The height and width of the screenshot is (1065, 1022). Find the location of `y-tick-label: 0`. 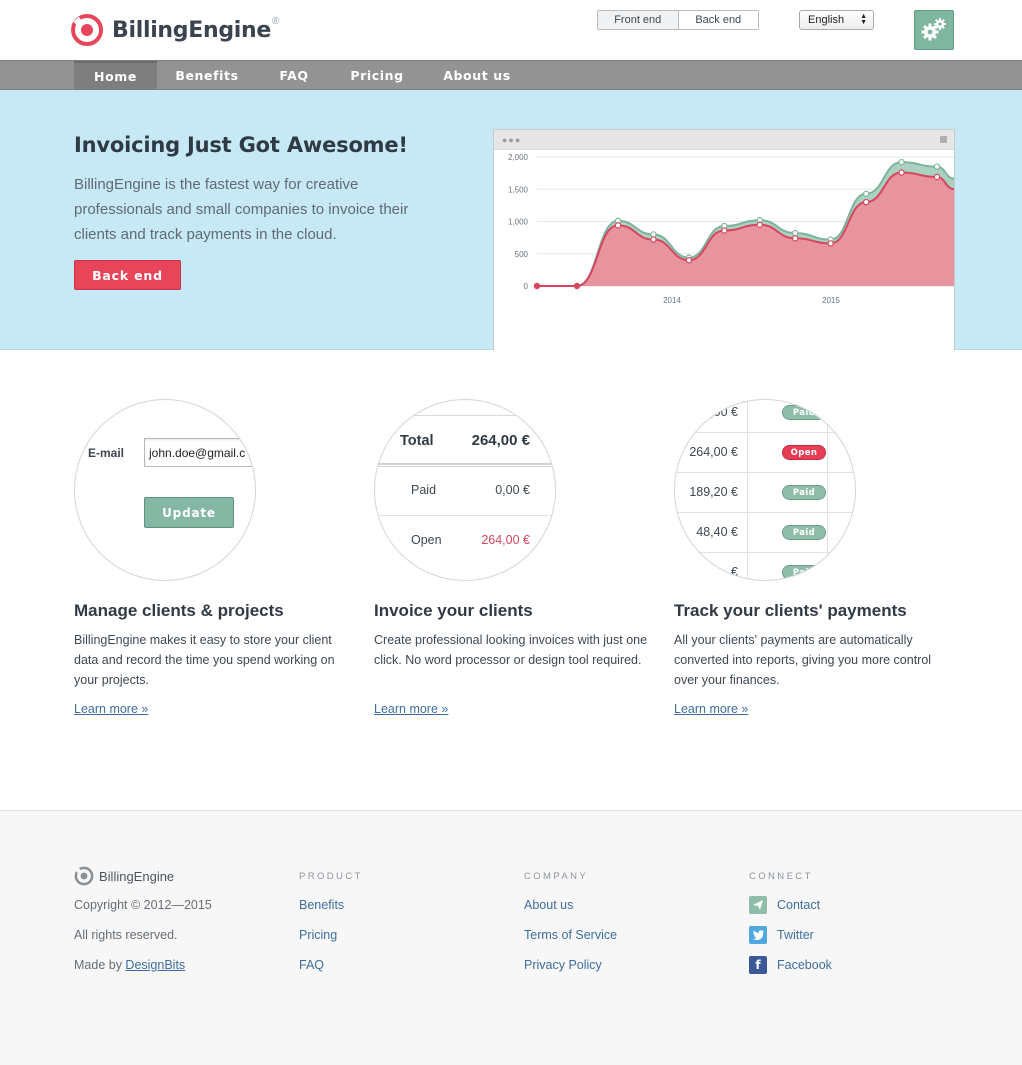

y-tick-label: 0 is located at coordinates (526, 286).